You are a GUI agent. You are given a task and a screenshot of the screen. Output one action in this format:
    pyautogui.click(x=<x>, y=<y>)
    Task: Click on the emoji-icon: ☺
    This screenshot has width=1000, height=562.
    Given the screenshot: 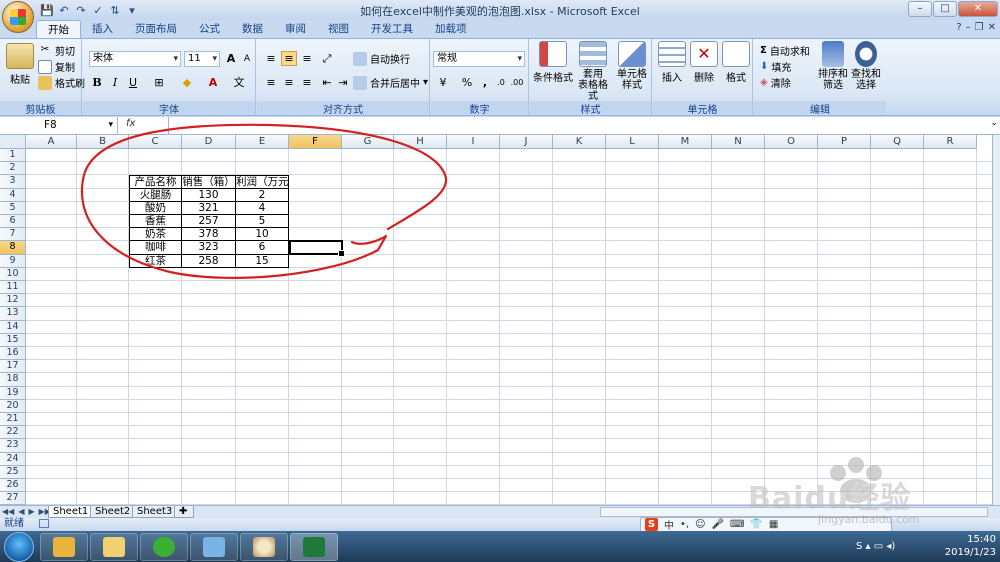 What is the action you would take?
    pyautogui.click(x=700, y=524)
    